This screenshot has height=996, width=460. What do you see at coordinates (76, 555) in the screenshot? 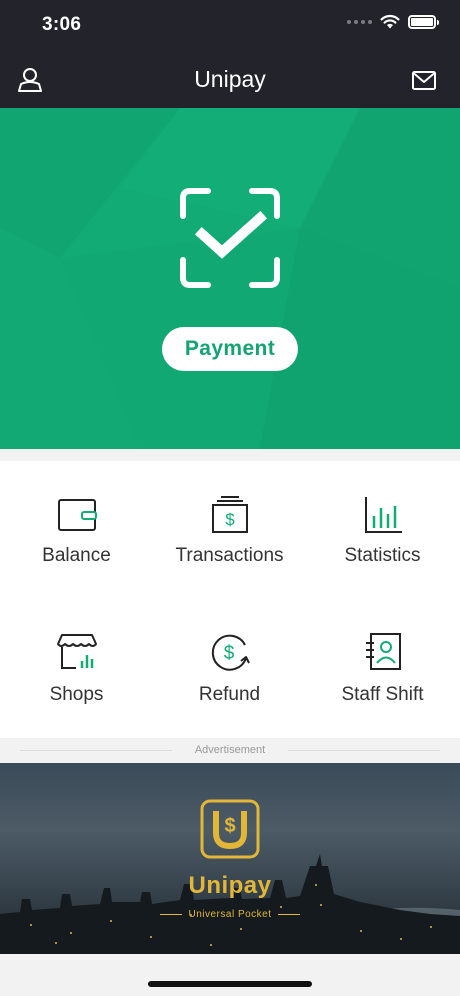
I see `menu-label: Balance` at bounding box center [76, 555].